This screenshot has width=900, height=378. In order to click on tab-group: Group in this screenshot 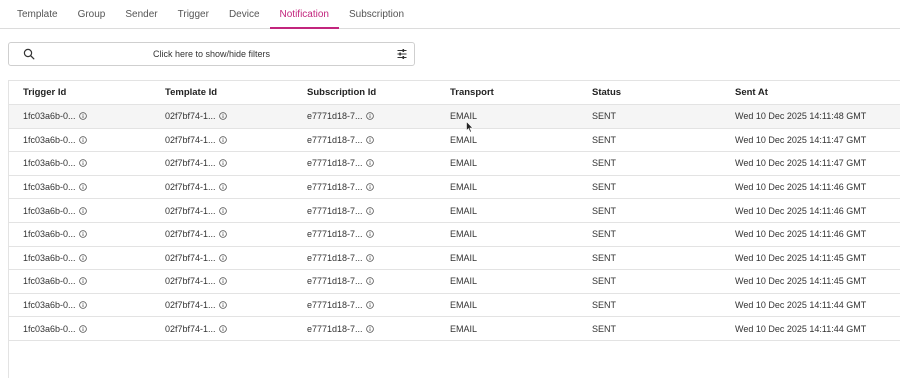, I will do `click(92, 14)`.